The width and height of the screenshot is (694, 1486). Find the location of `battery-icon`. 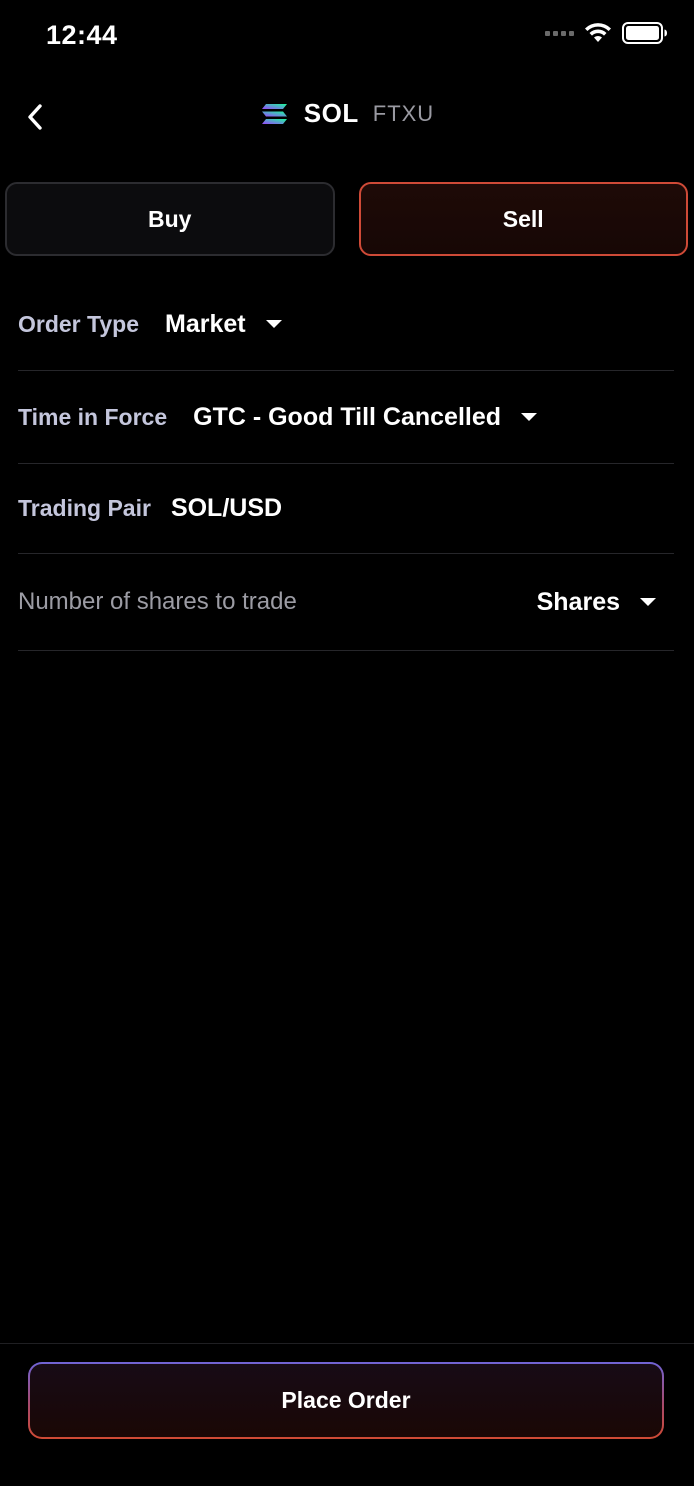

battery-icon is located at coordinates (644, 33).